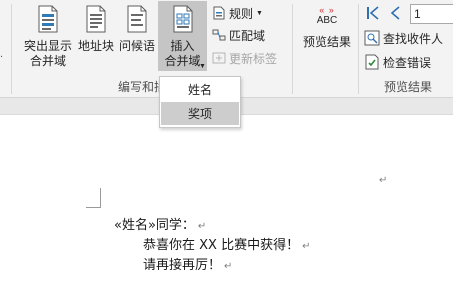  Describe the element at coordinates (326, 42) in the screenshot. I see `preview-results-label: 预览结果` at that location.